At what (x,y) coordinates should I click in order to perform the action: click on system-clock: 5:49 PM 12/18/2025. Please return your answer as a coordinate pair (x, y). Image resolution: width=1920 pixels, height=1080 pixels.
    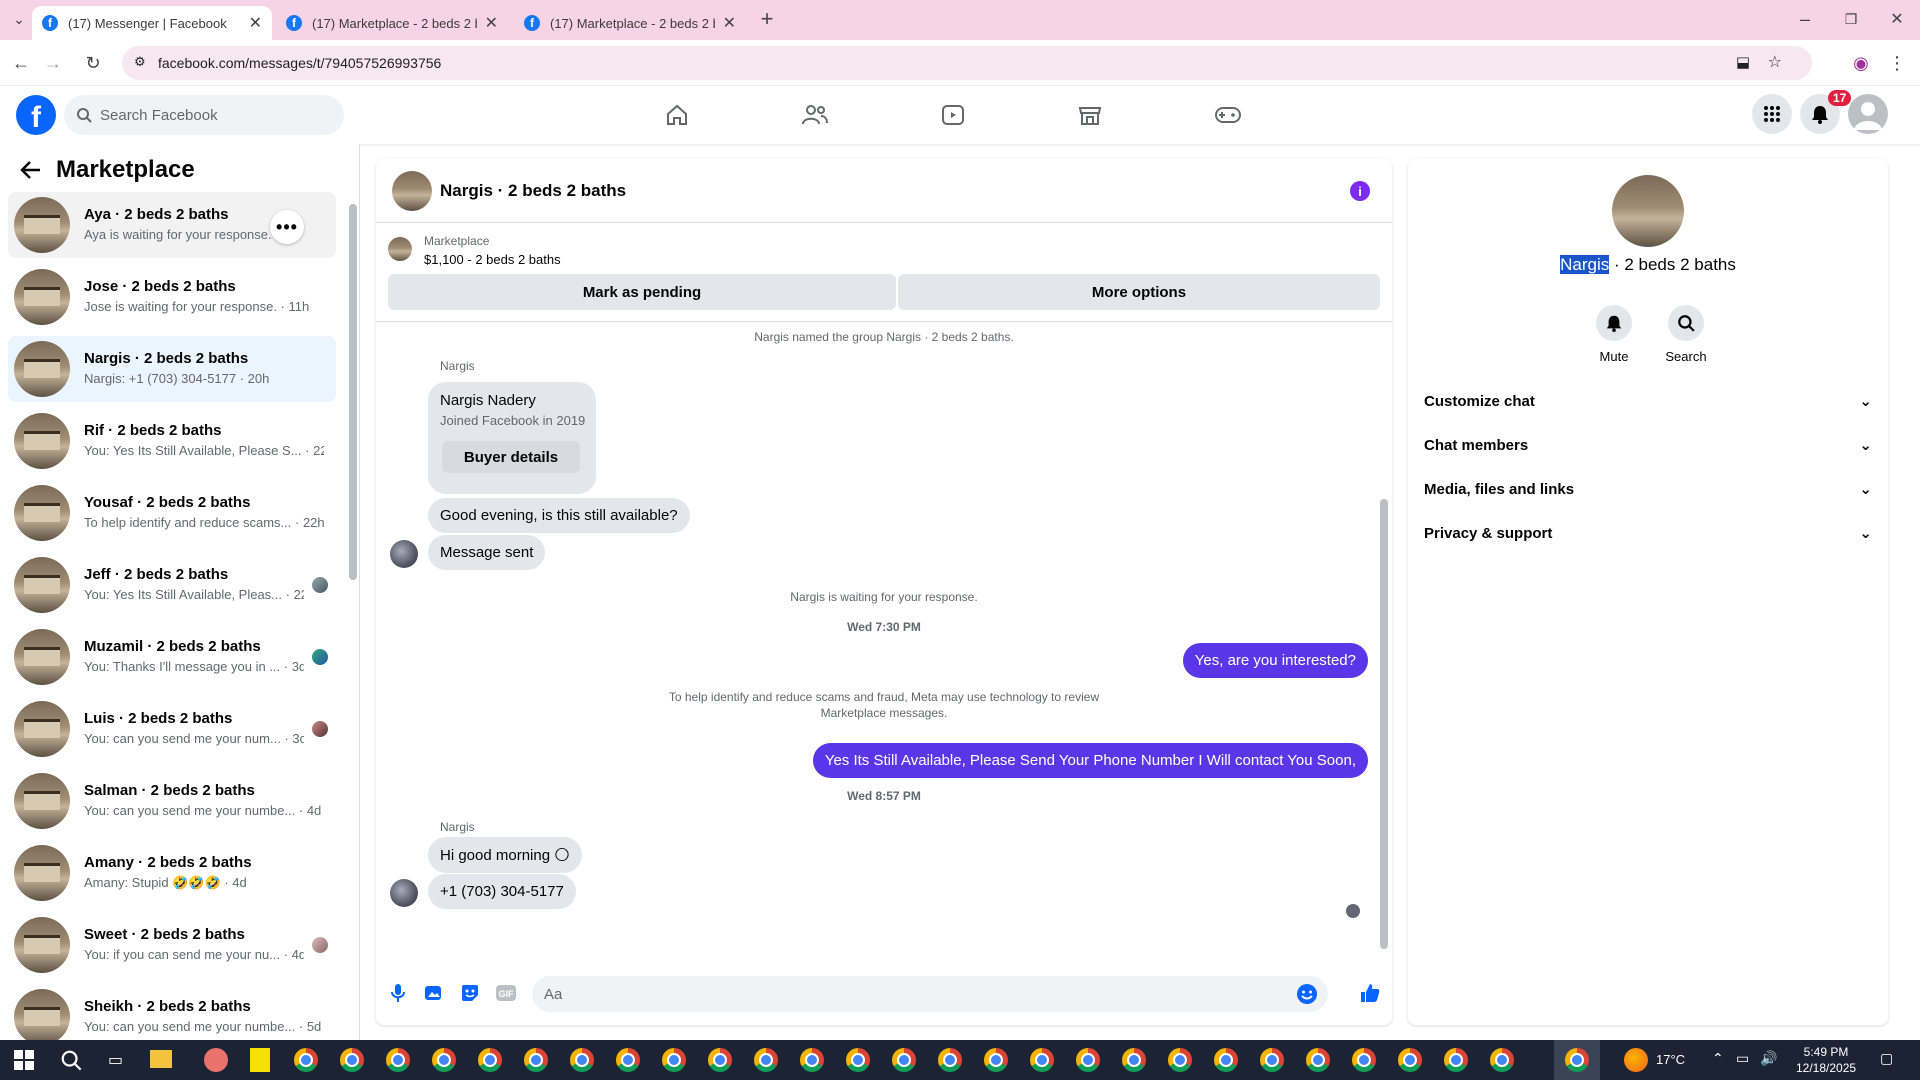
    Looking at the image, I should click on (1826, 1060).